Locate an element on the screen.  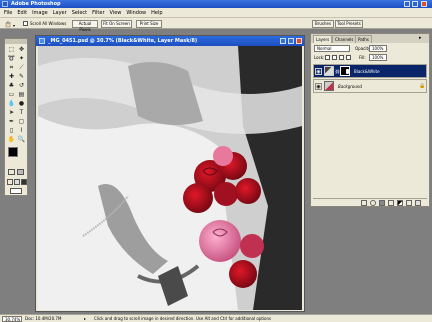
lasso-tool-icon: ➰ is located at coordinates (11, 59).